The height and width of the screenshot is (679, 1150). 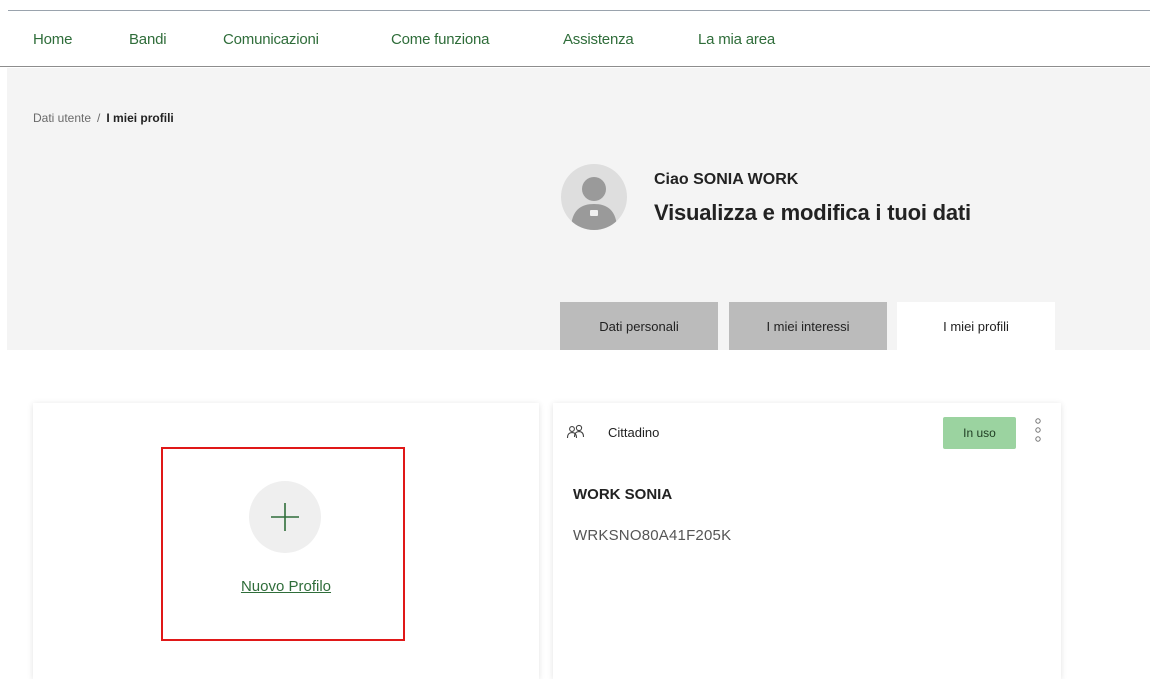 What do you see at coordinates (62, 118) in the screenshot?
I see `breadcrumb-link-dati-utente: Dati utente` at bounding box center [62, 118].